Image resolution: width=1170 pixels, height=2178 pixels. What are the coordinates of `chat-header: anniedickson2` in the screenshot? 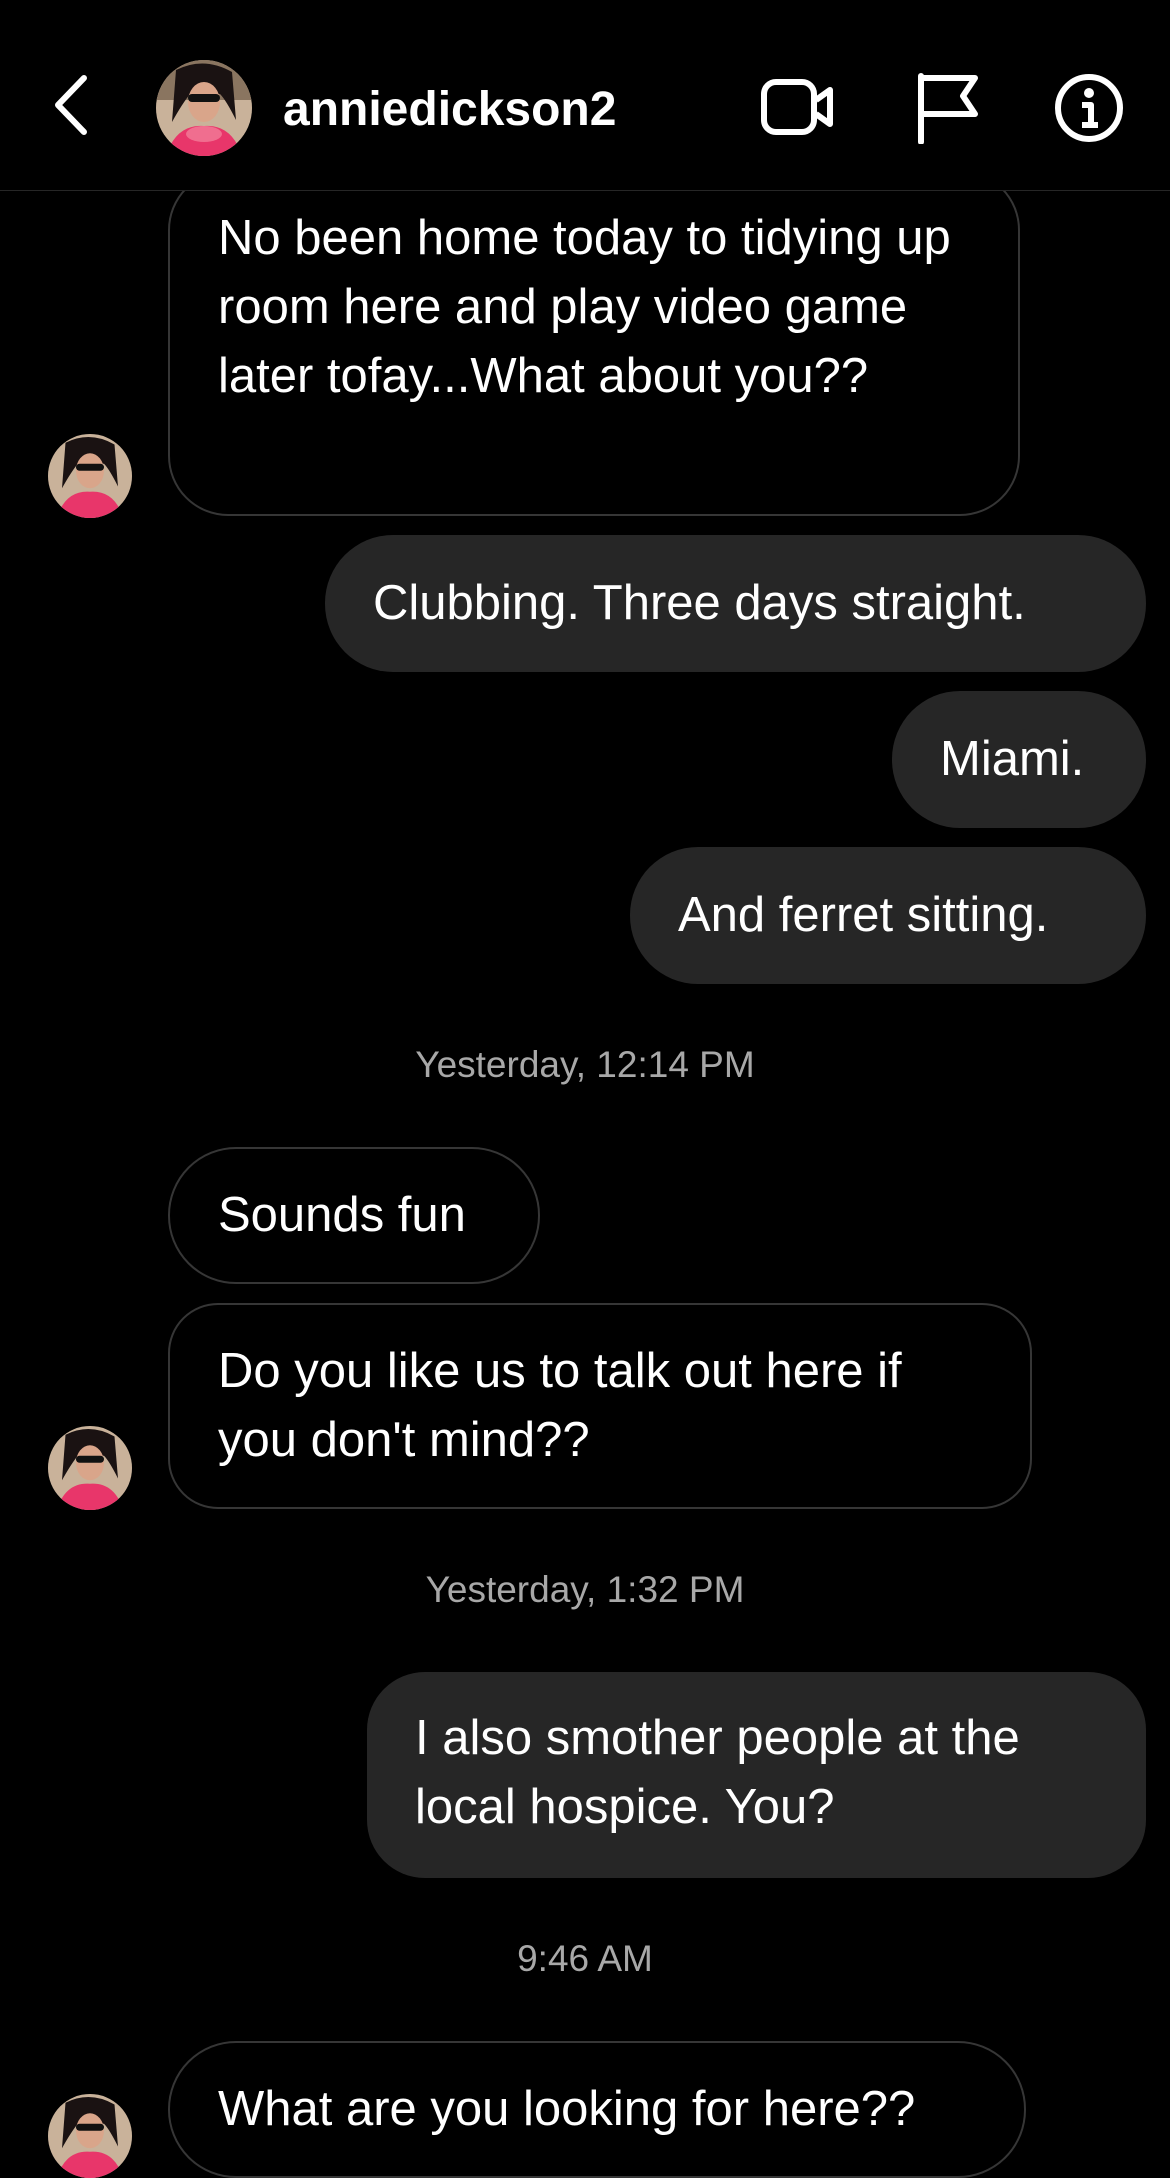 It's located at (585, 95).